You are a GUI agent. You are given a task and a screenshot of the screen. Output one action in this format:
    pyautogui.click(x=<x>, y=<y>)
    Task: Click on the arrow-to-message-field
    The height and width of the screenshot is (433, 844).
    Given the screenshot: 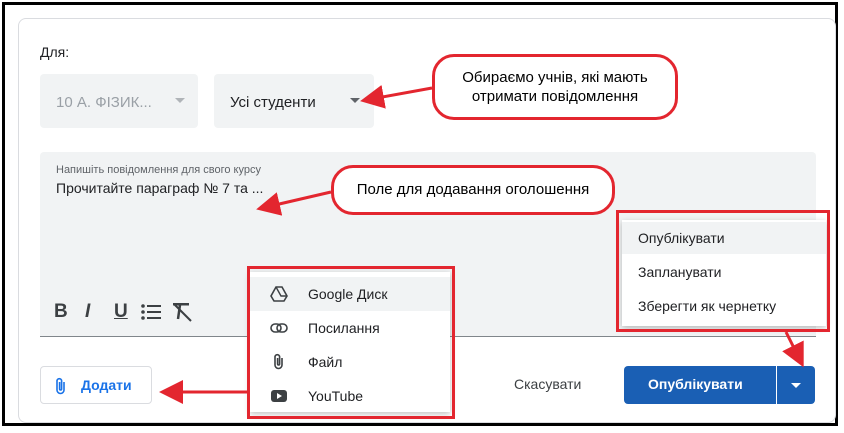 What is the action you would take?
    pyautogui.click(x=294, y=203)
    